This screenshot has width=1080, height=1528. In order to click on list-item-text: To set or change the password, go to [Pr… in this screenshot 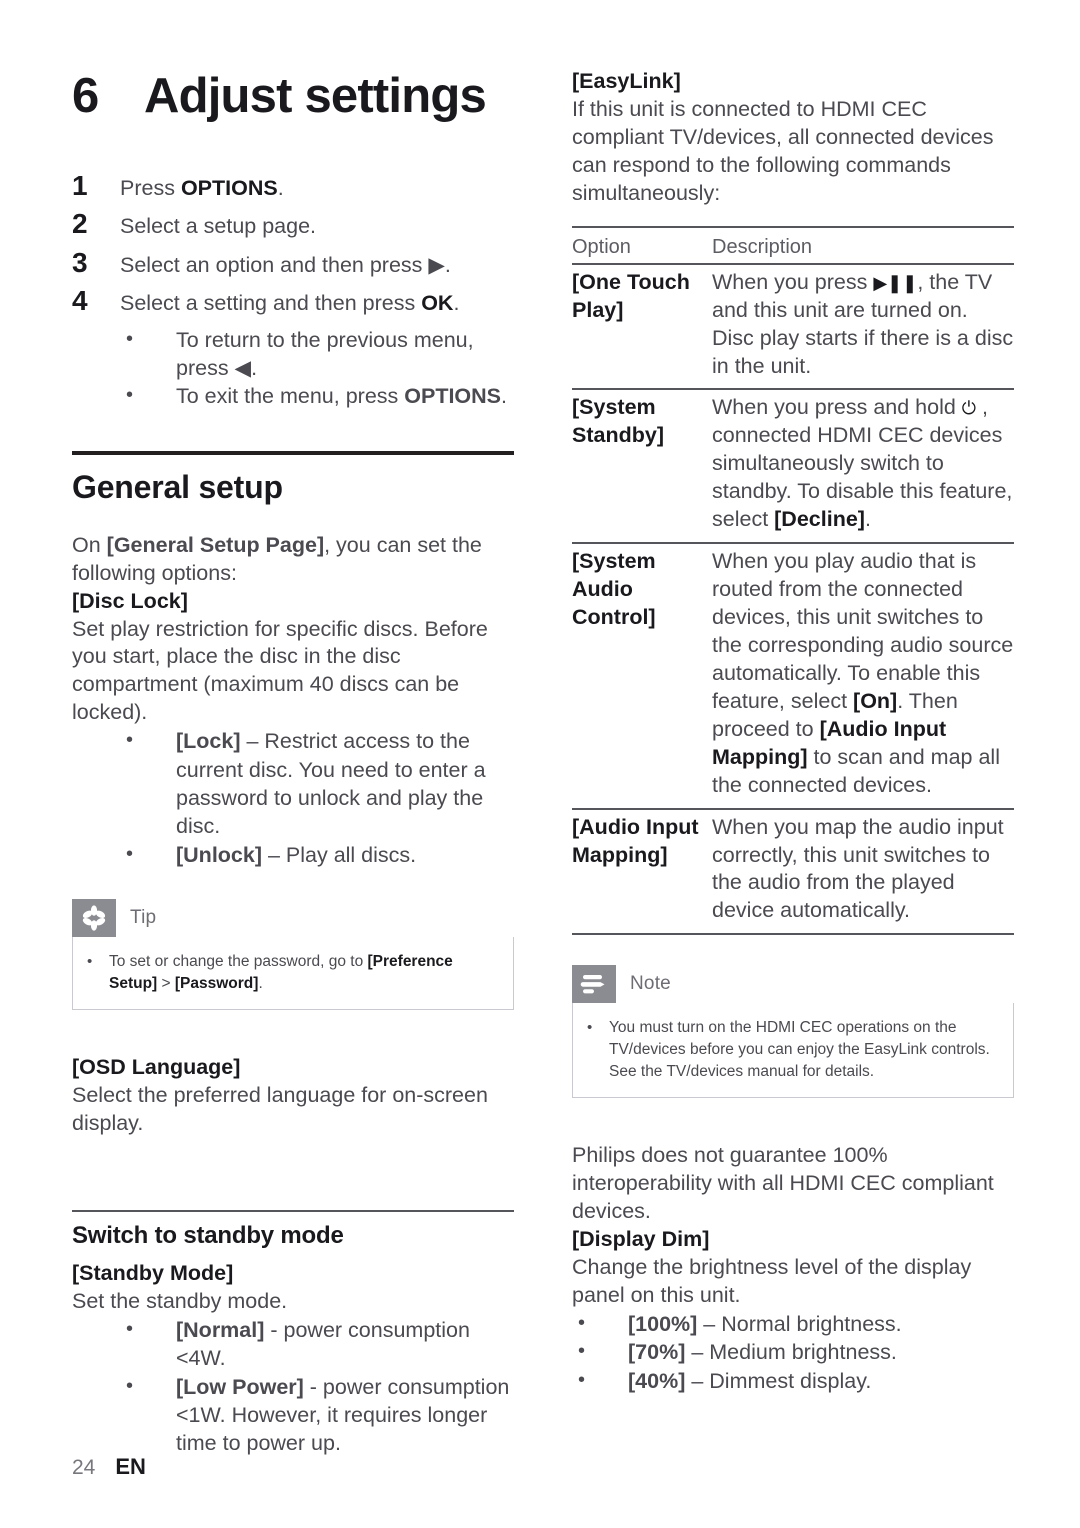, I will do `click(281, 973)`.